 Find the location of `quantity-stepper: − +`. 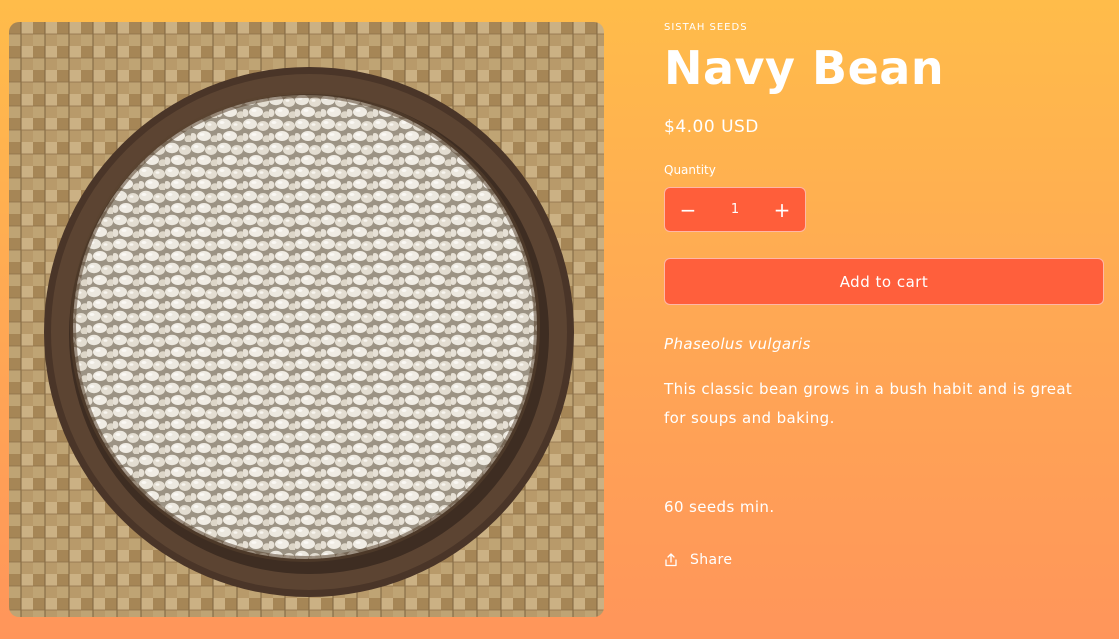

quantity-stepper: − + is located at coordinates (735, 209).